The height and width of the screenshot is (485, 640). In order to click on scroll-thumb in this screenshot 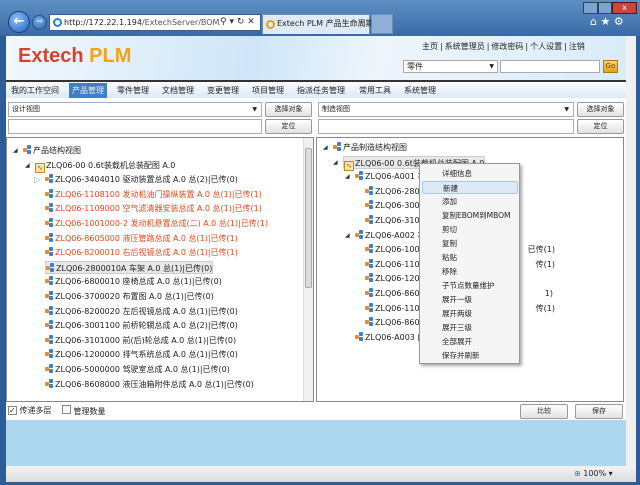, I will do `click(308, 218)`.